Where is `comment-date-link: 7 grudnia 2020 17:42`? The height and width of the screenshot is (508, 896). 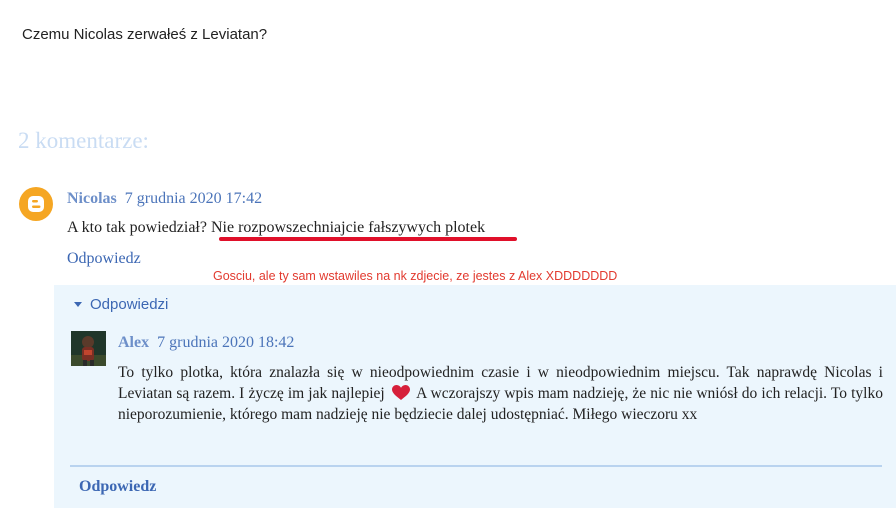
comment-date-link: 7 grudnia 2020 17:42 is located at coordinates (193, 198).